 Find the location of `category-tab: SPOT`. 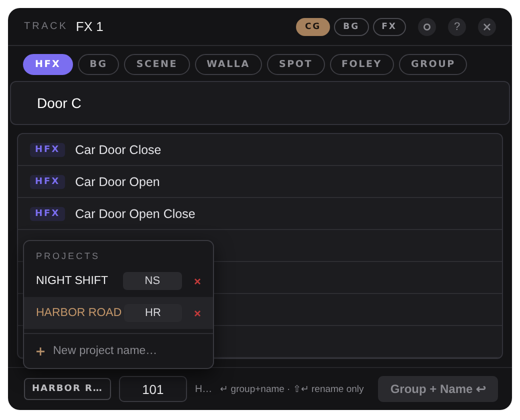

category-tab: SPOT is located at coordinates (295, 64).